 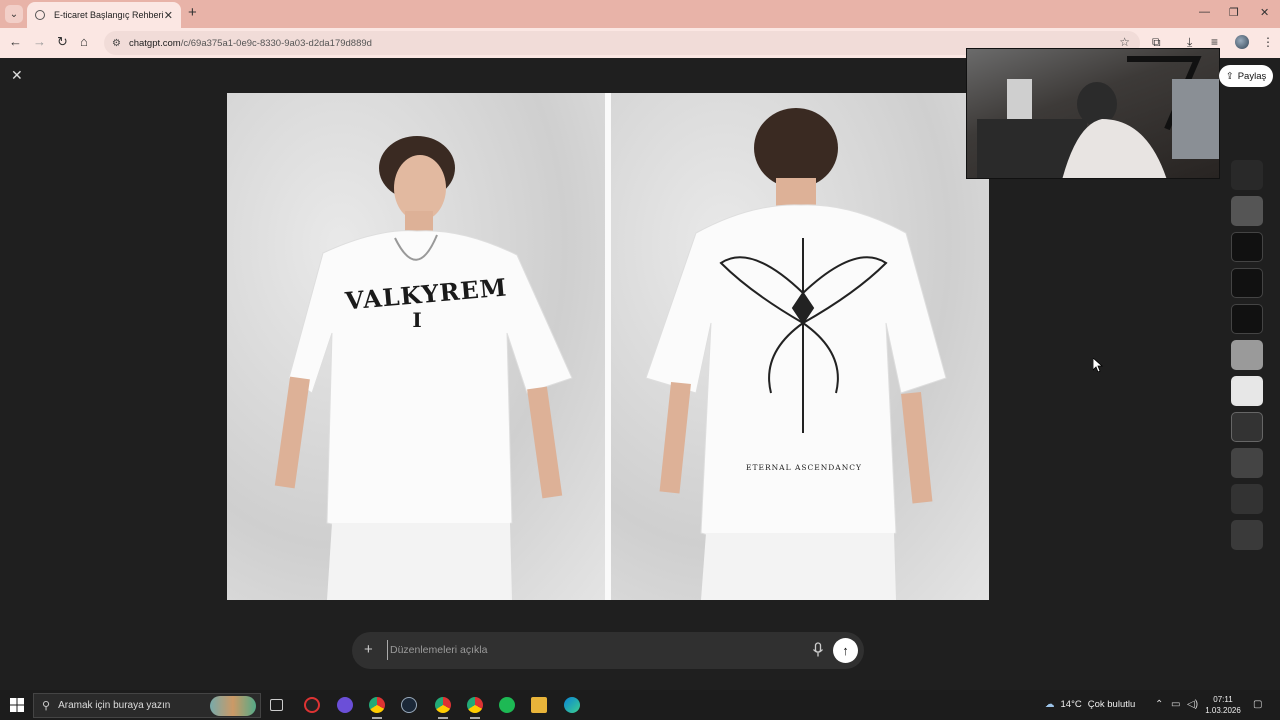 I want to click on front-print-sub: I, so click(x=417, y=320).